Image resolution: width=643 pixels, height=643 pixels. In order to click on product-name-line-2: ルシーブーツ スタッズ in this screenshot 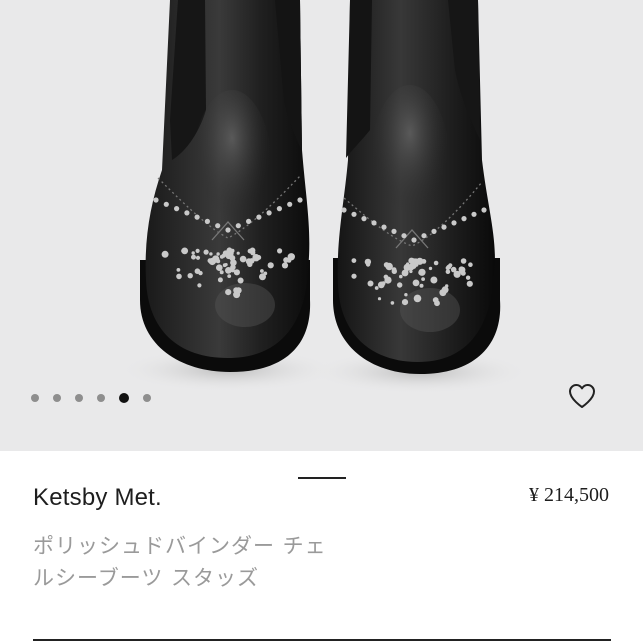, I will do `click(146, 578)`.